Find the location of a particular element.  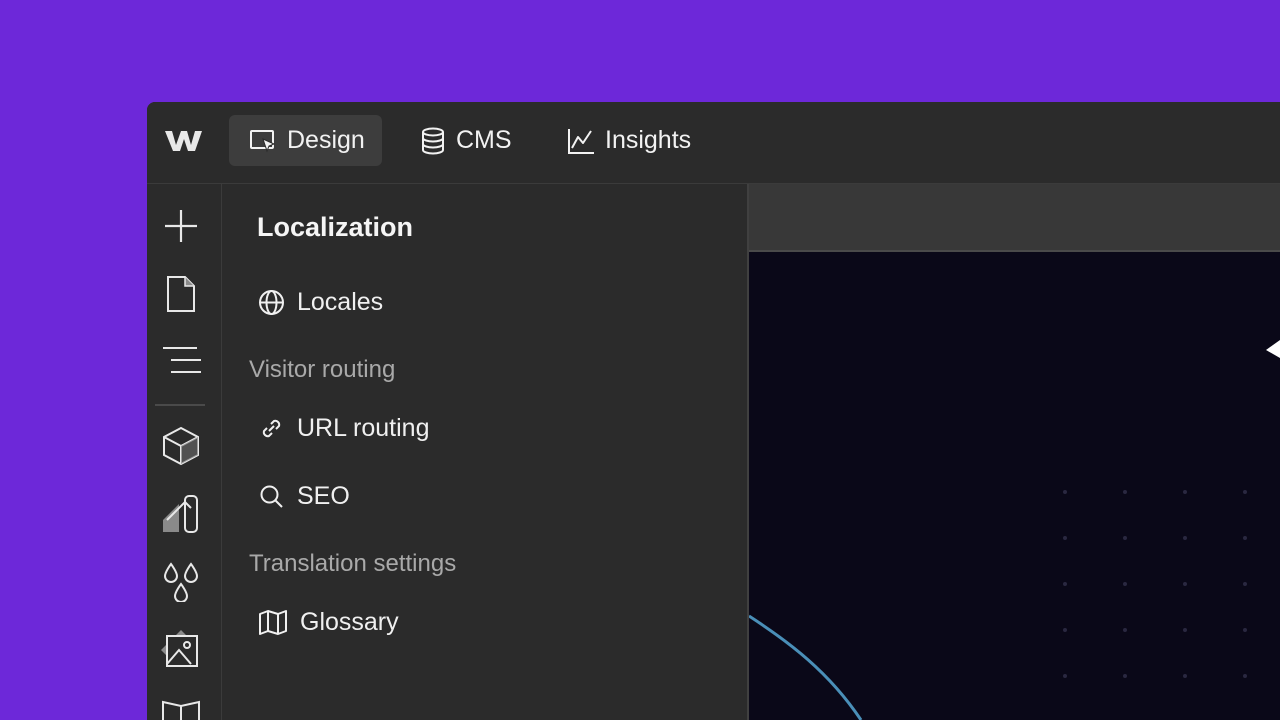

rail-divider is located at coordinates (180, 405).